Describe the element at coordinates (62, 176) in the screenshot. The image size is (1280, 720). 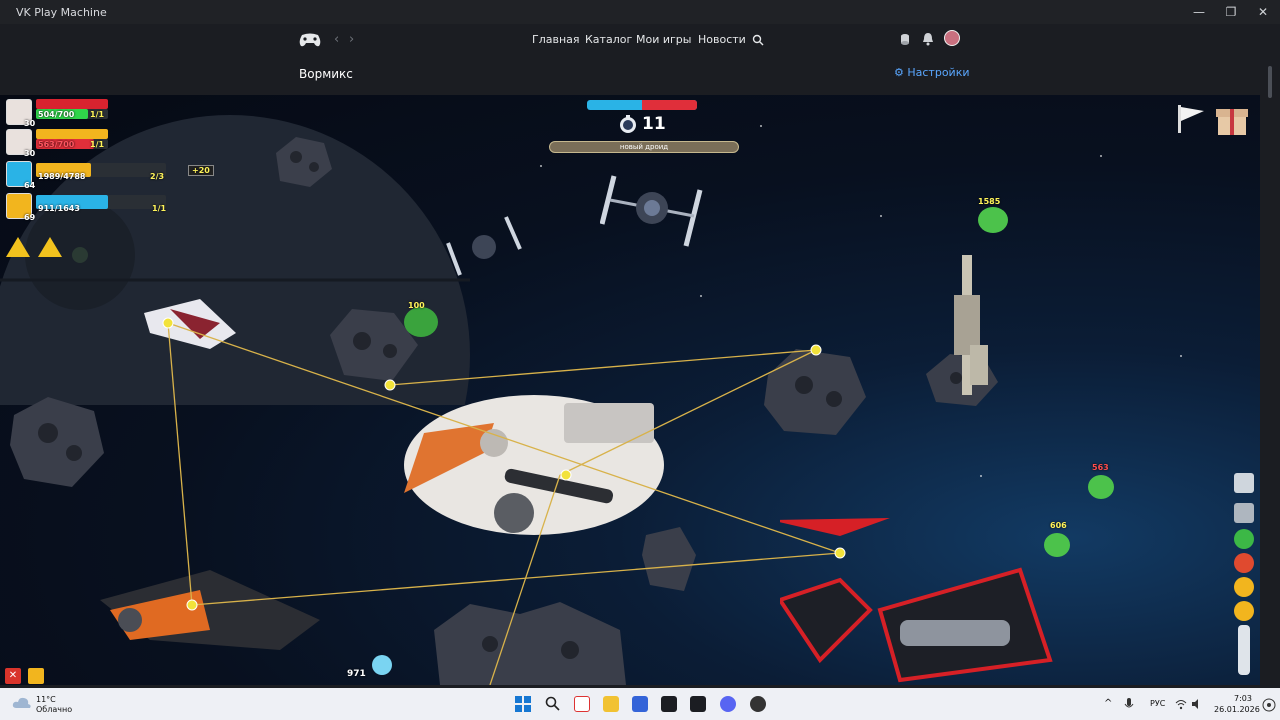
I see `player-hp-text: 1989/4788` at that location.